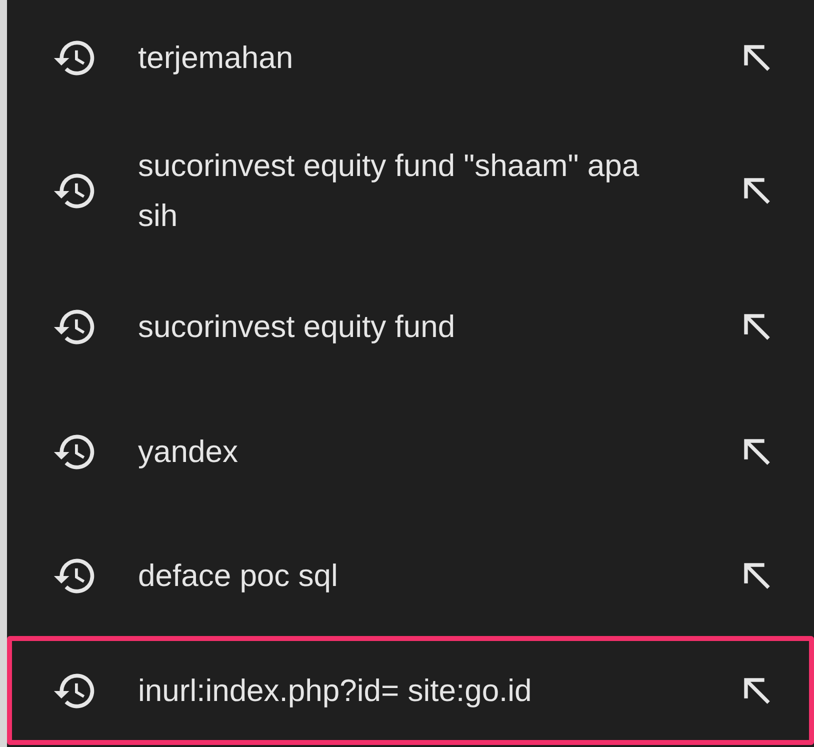 The image size is (814, 747). Describe the element at coordinates (238, 576) in the screenshot. I see `search-query: deface poc sql` at that location.